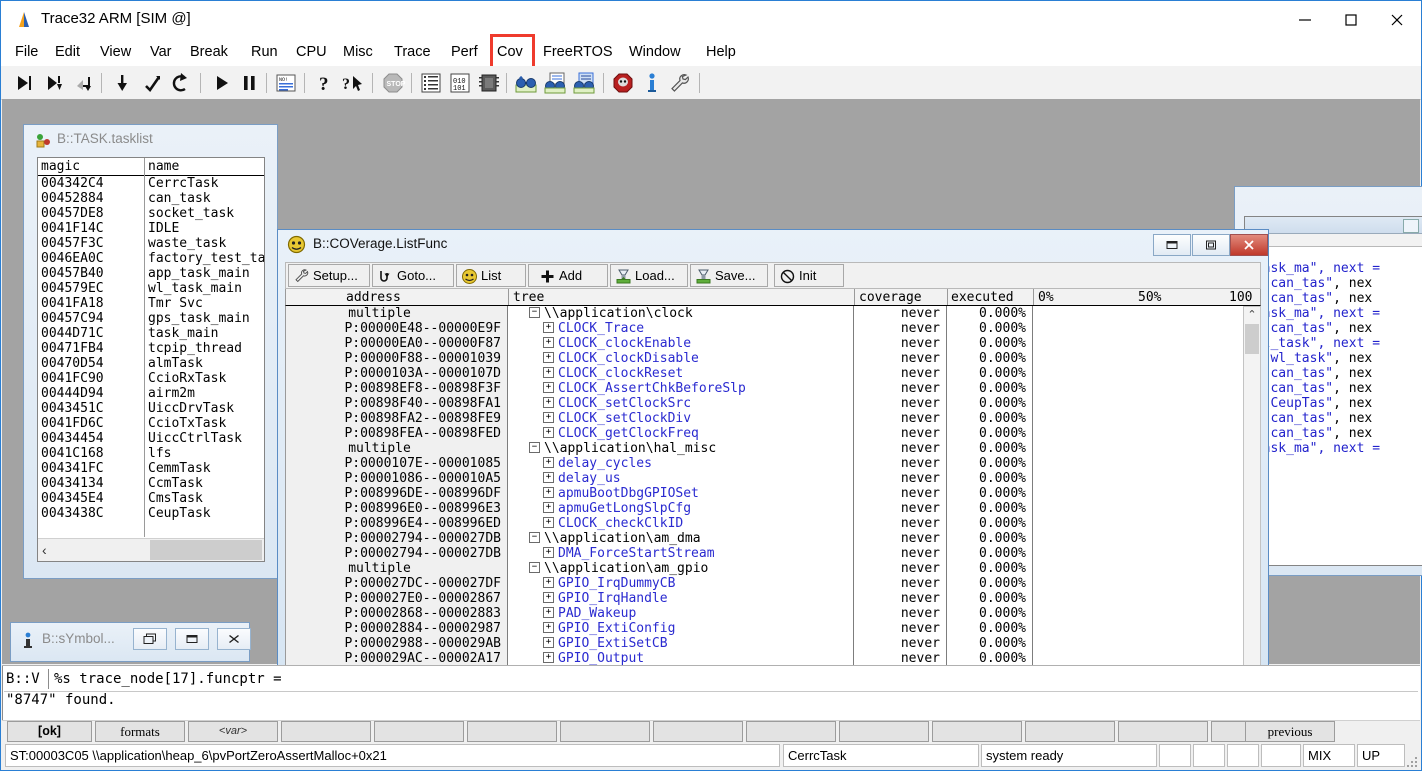 This screenshot has width=1422, height=771. I want to click on menu-file: File, so click(26, 52).